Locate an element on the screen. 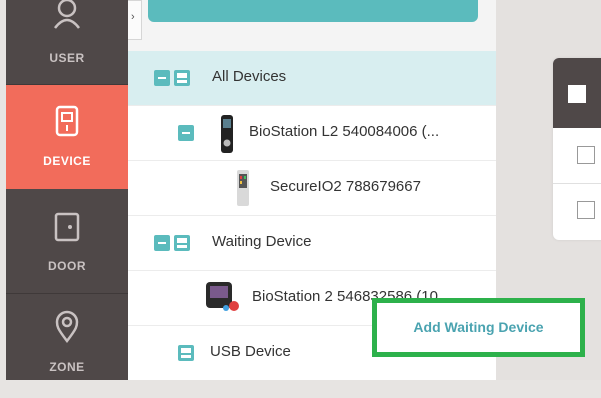 This screenshot has width=601, height=398. nav-label-zone: ZONE is located at coordinates (67, 367).